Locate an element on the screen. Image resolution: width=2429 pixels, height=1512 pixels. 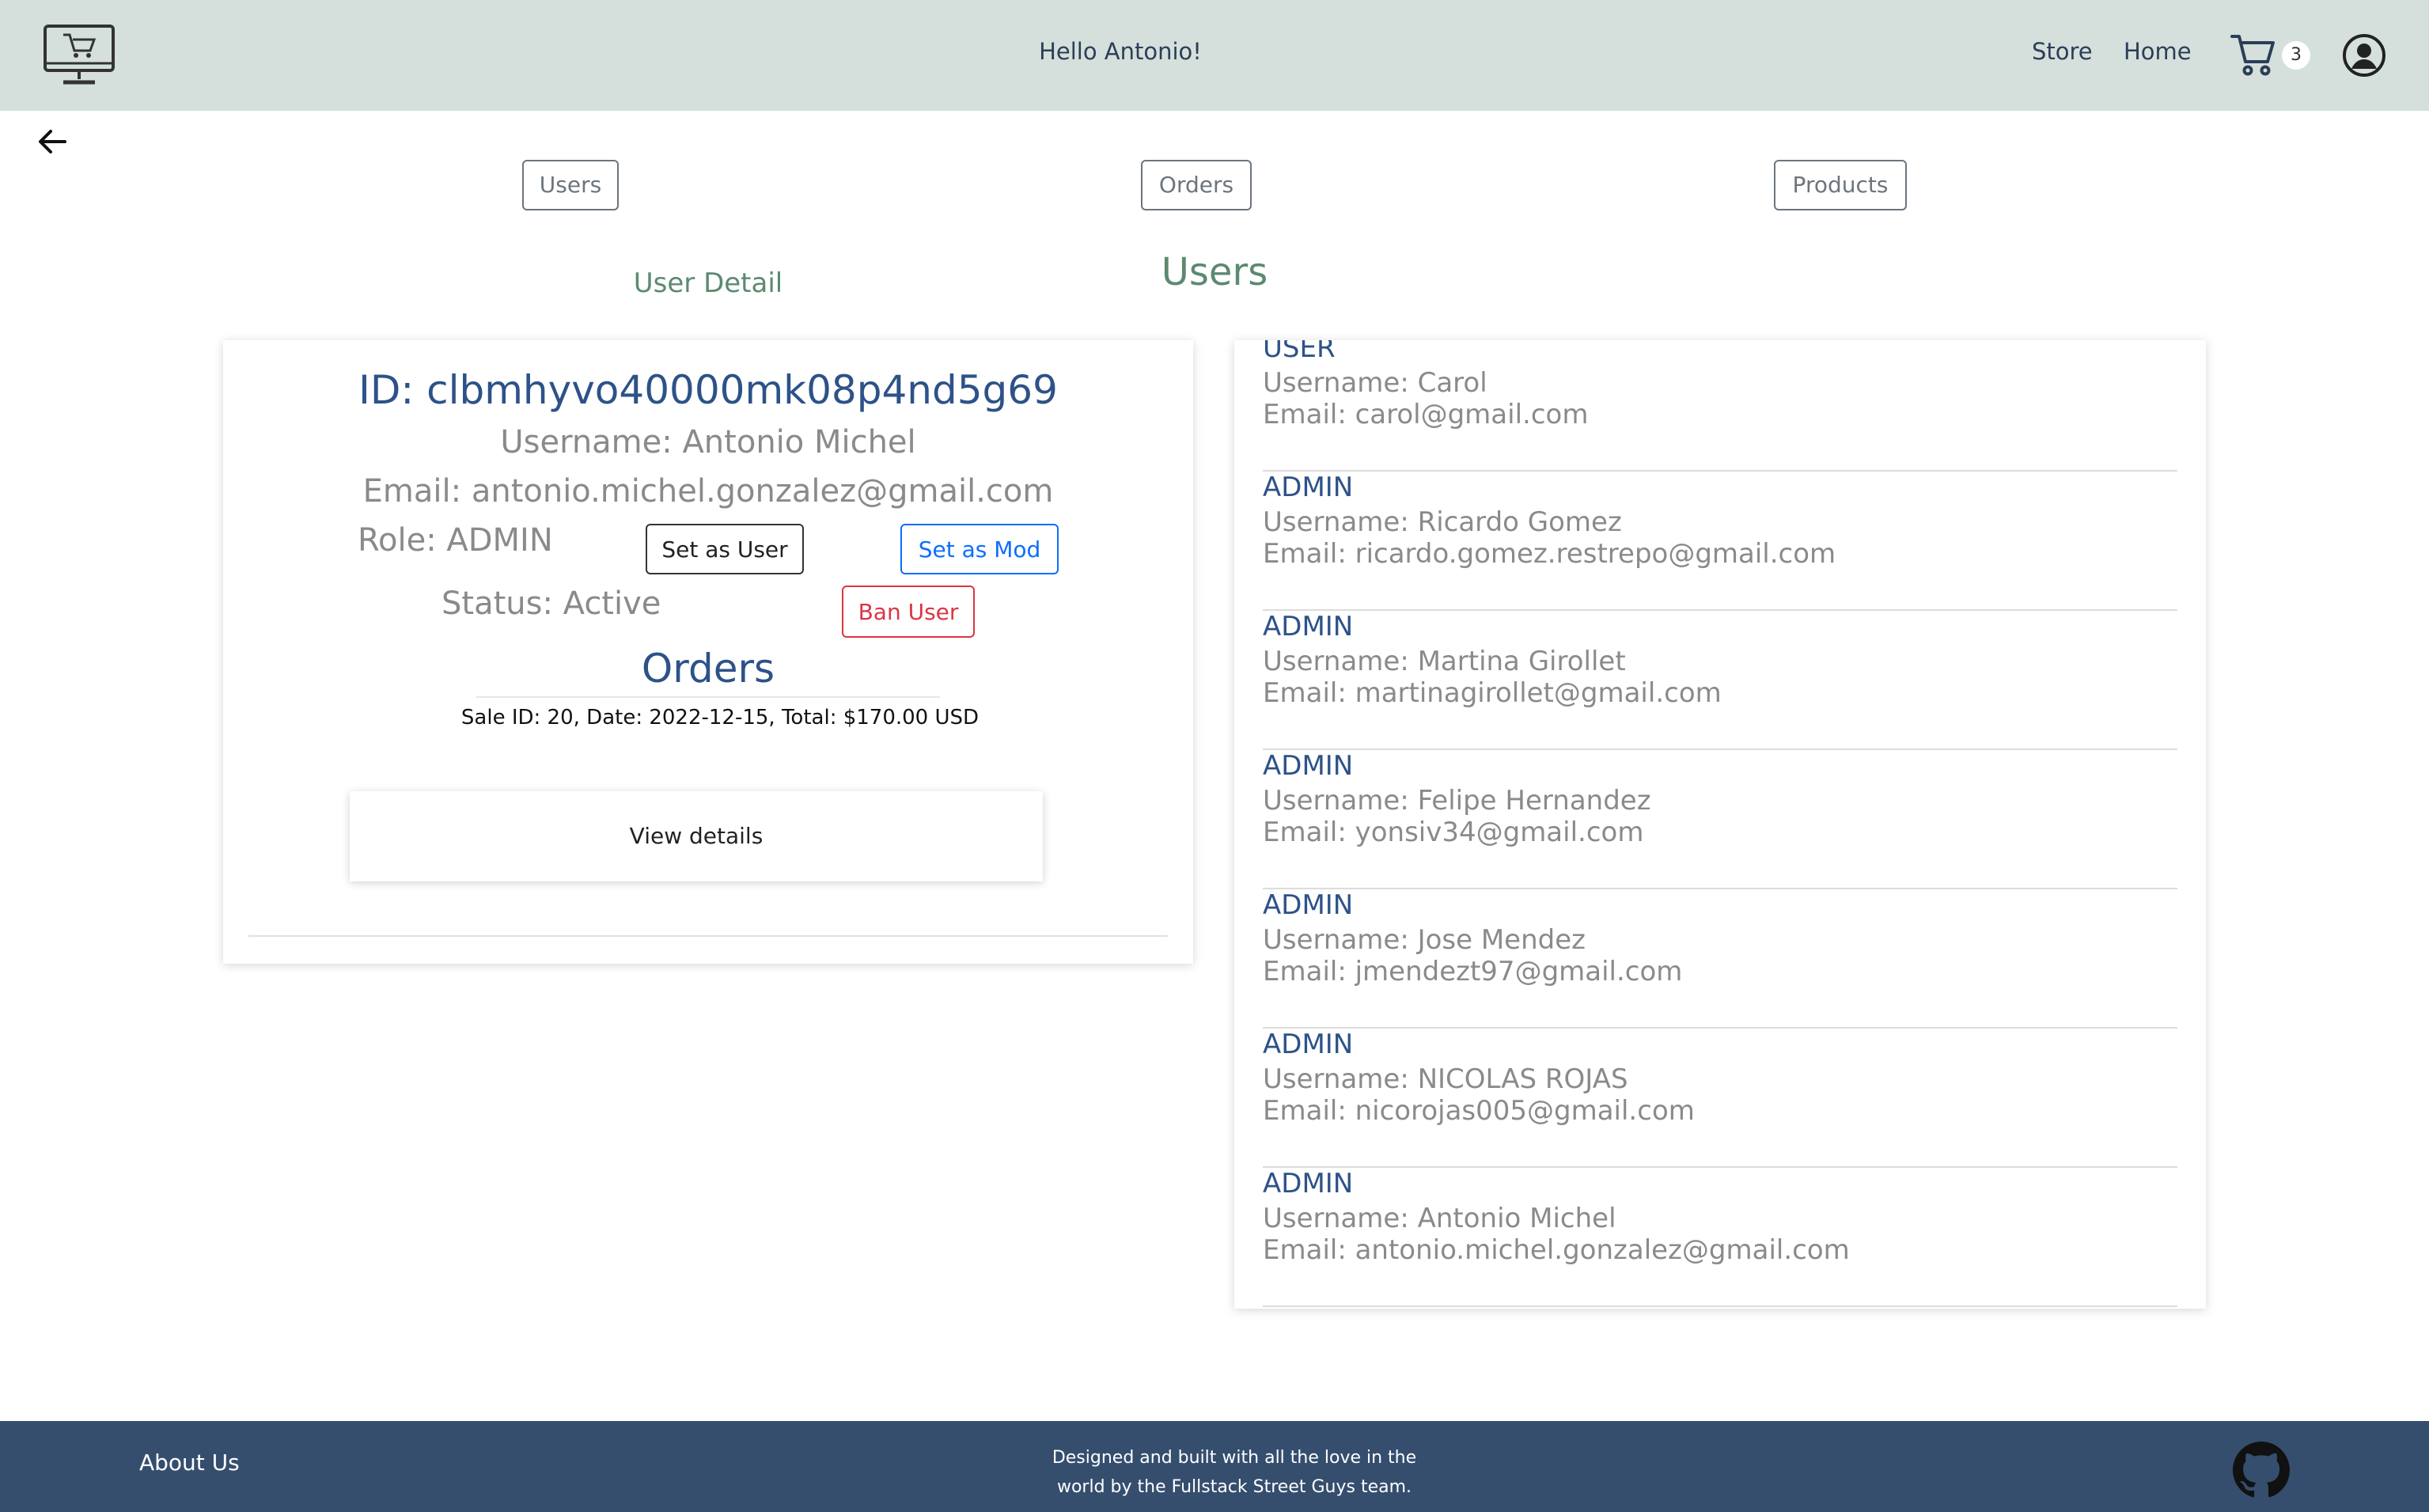
orders-divider is located at coordinates (708, 697).